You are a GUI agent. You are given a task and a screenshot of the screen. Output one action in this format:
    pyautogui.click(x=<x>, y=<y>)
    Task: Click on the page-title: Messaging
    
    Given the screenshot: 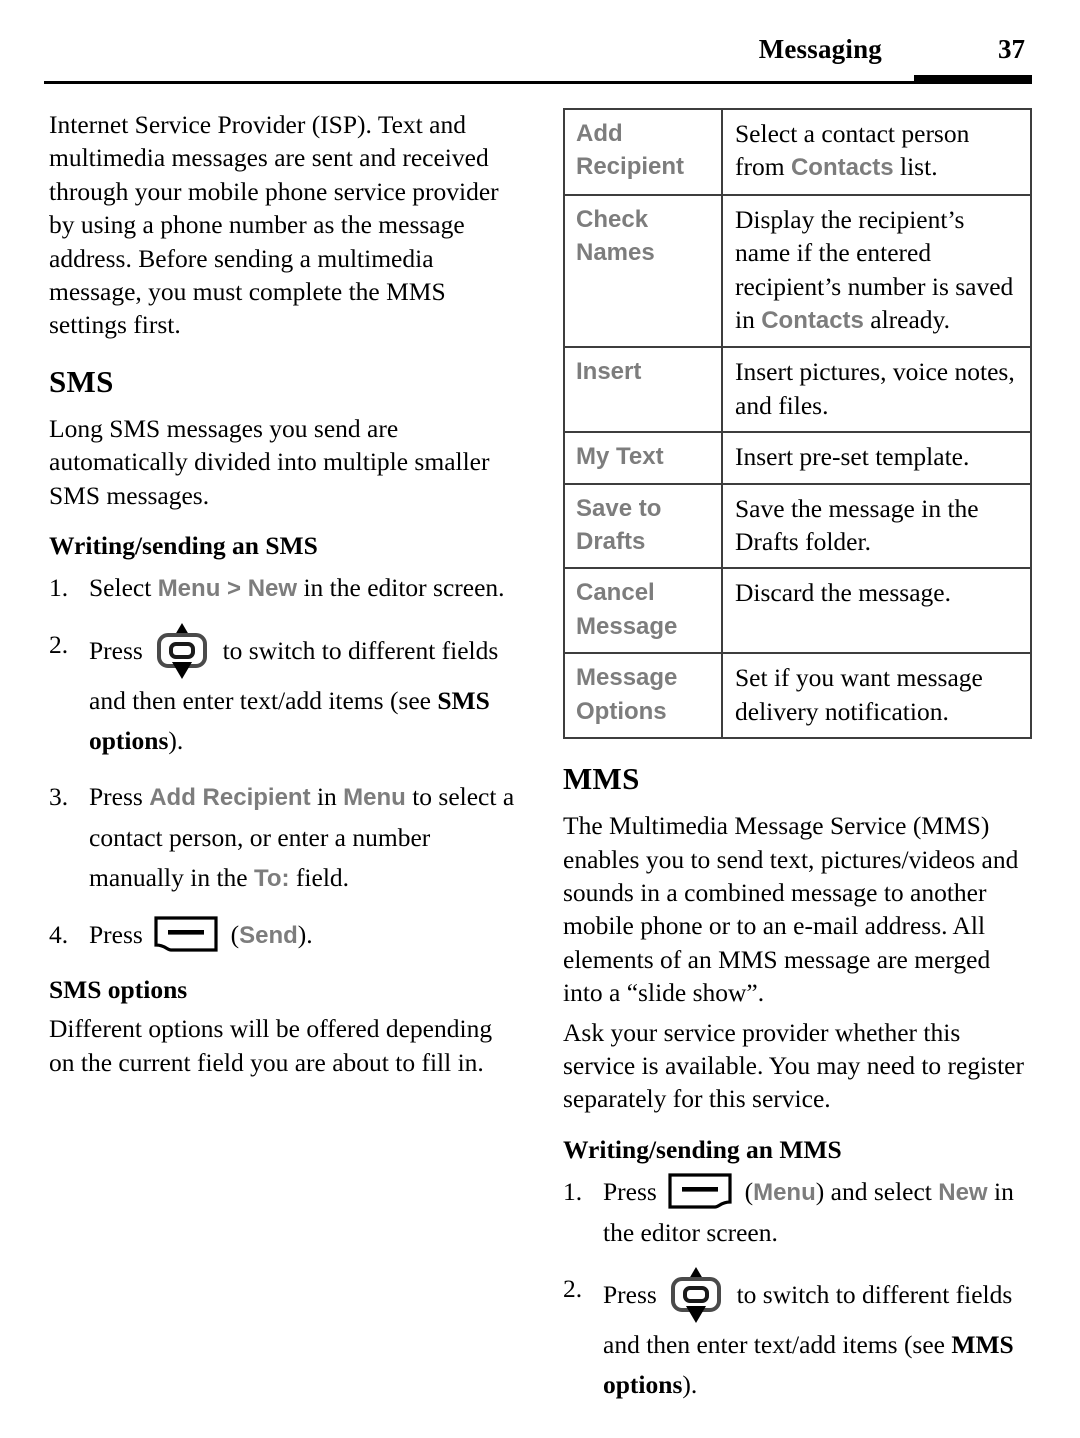 What is the action you would take?
    pyautogui.click(x=820, y=49)
    